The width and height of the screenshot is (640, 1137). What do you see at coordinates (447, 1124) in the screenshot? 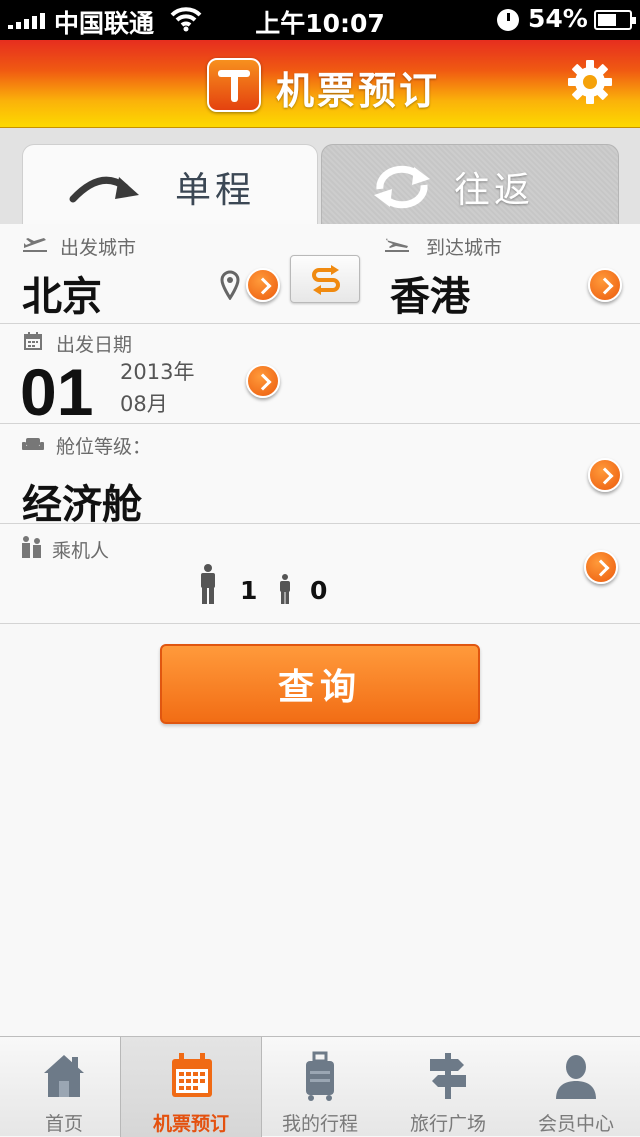
I see `tabbar-travel-square-label: 旅行广场` at bounding box center [447, 1124].